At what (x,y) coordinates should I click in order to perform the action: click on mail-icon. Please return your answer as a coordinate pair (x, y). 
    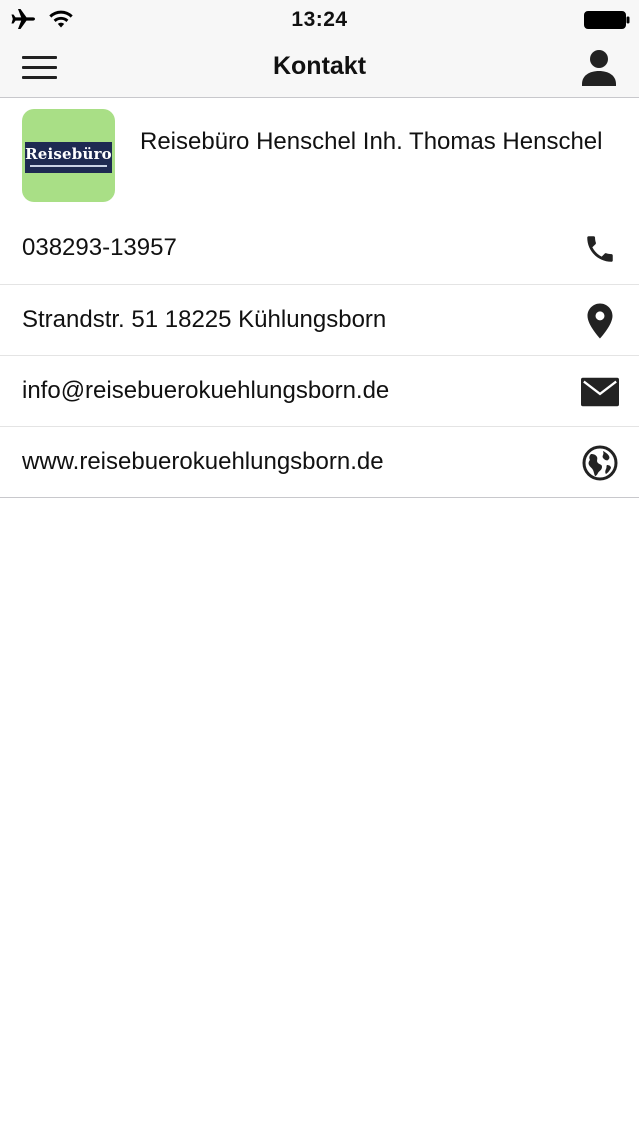
    Looking at the image, I should click on (600, 392).